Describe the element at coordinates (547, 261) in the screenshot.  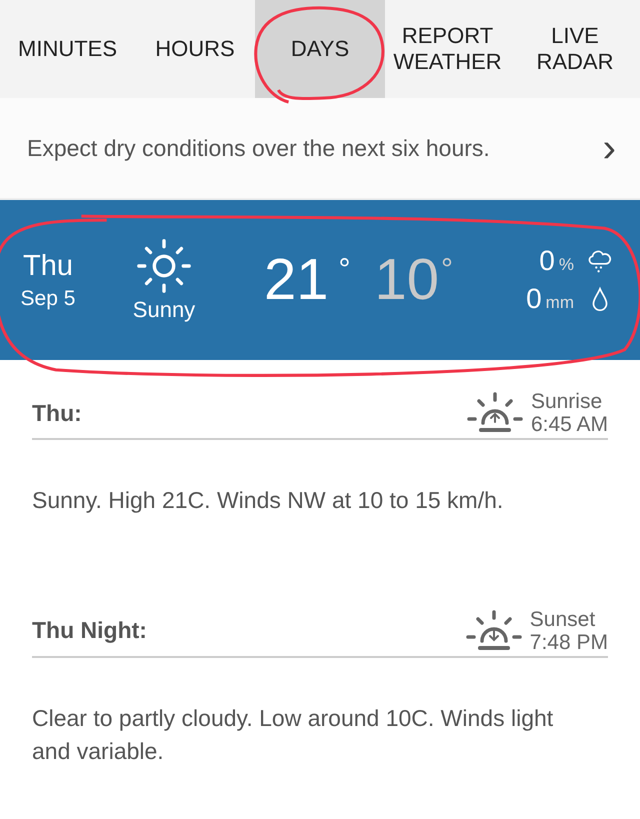
I see `precipitation-chance: 0` at that location.